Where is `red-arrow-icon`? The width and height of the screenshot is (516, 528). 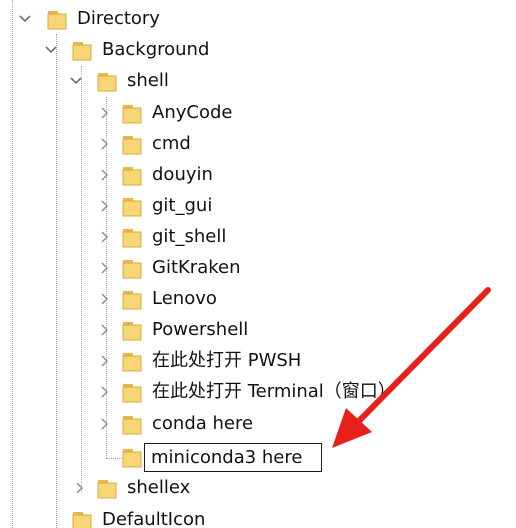 red-arrow-icon is located at coordinates (411, 367).